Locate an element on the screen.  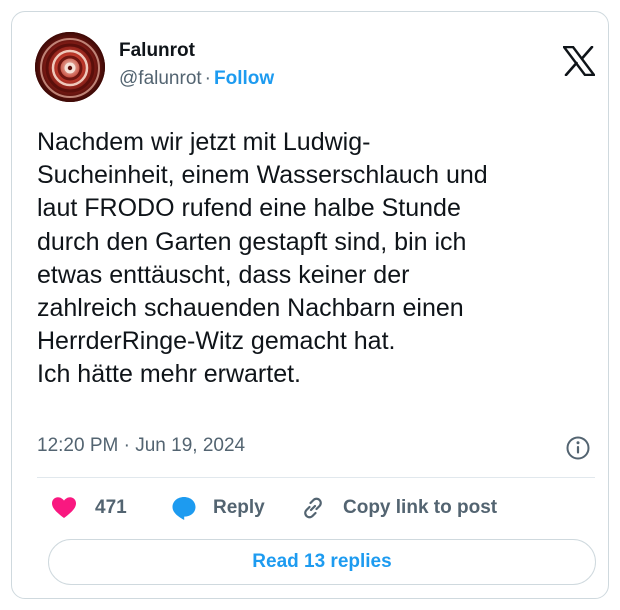
like-button: 471 is located at coordinates (89, 508).